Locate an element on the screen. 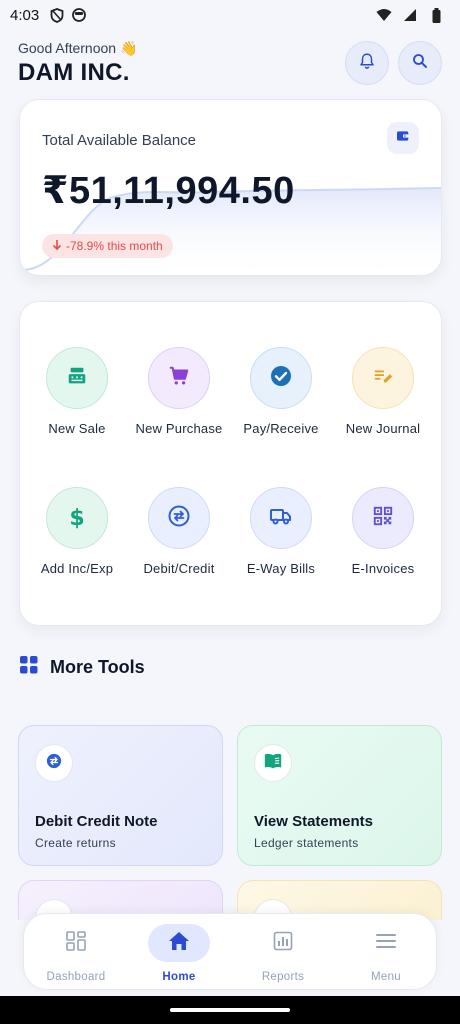  action-label: New Sale is located at coordinates (77, 428).